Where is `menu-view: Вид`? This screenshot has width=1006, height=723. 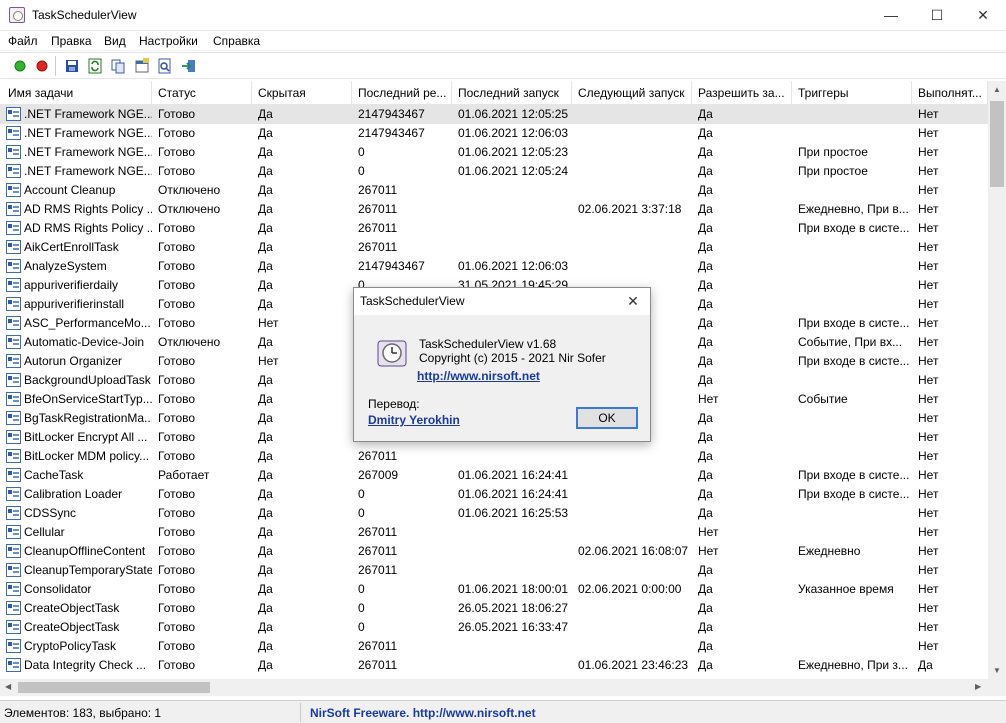 menu-view: Вид is located at coordinates (115, 41).